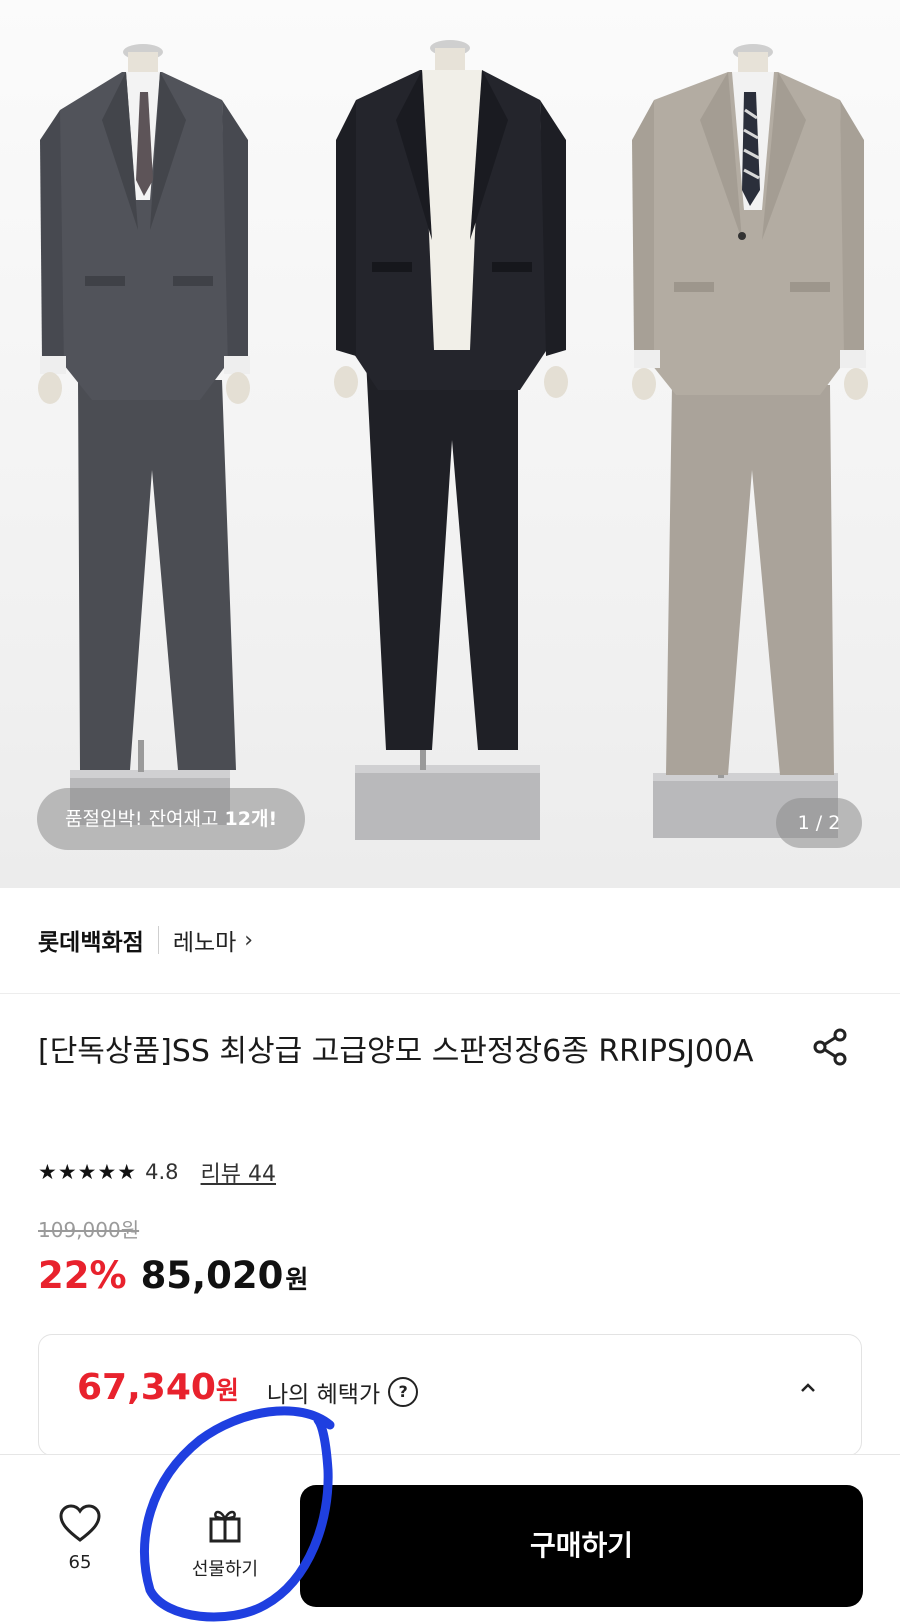  What do you see at coordinates (819, 823) in the screenshot?
I see `image-pager-indicator: 1 / 2` at bounding box center [819, 823].